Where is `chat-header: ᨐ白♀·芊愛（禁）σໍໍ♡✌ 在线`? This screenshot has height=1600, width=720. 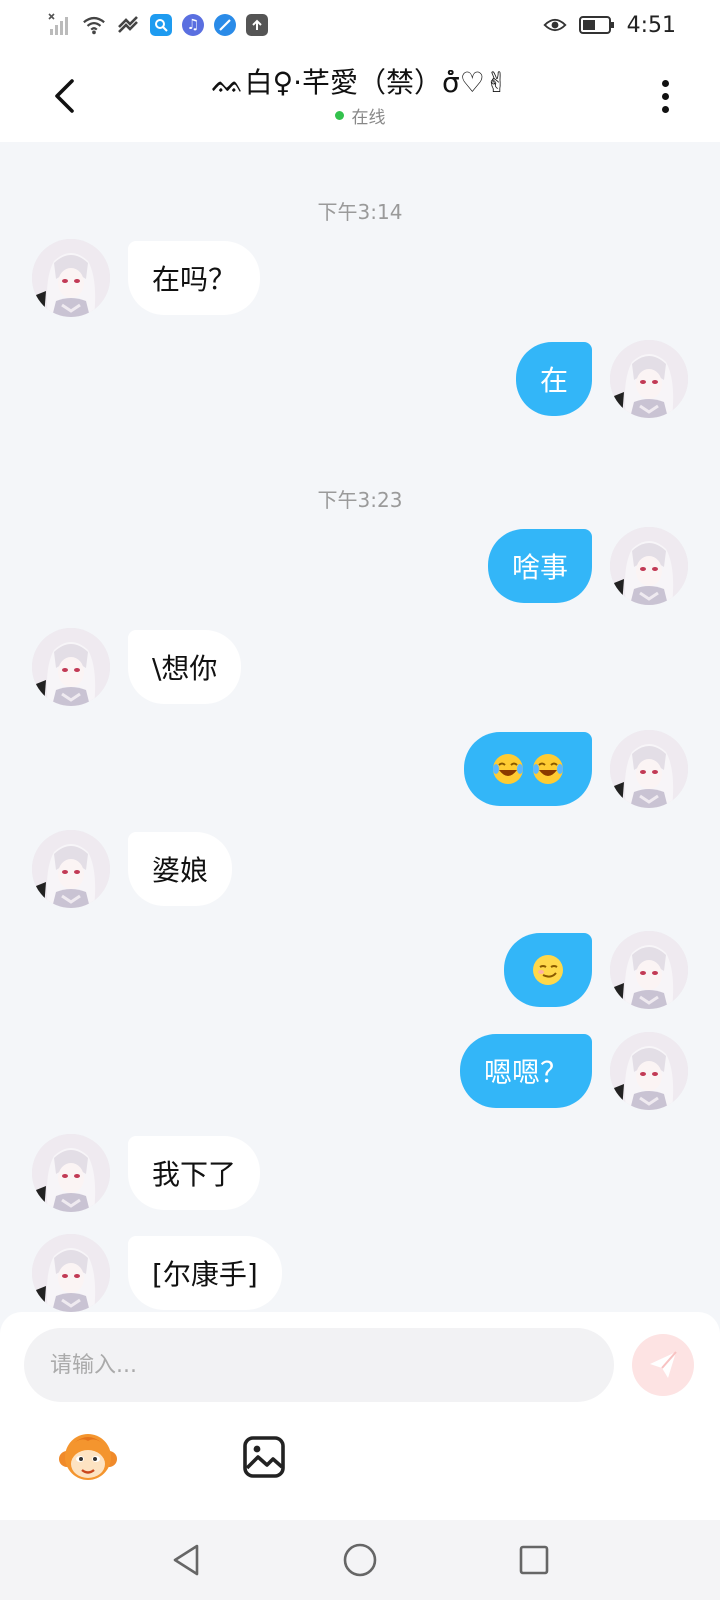 chat-header: ᨐ白♀·芊愛（禁）σໍໍ♡✌ 在线 is located at coordinates (360, 96).